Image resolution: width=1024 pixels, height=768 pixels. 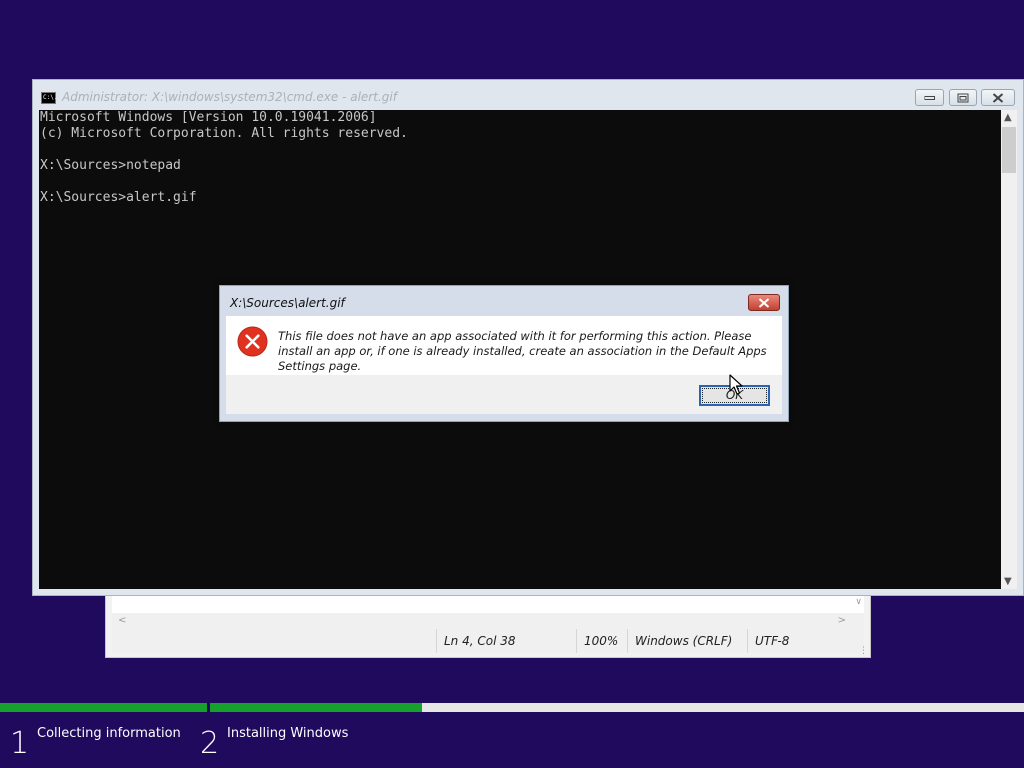 What do you see at coordinates (617, 707) in the screenshot?
I see `progress-bar-installing` at bounding box center [617, 707].